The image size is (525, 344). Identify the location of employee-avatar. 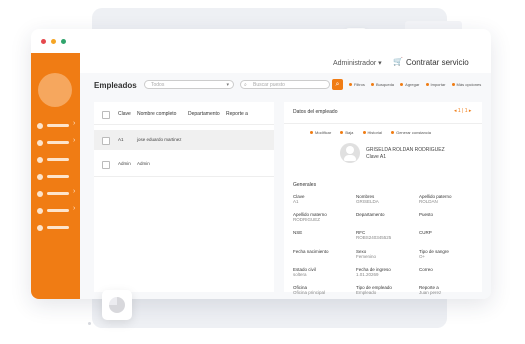
(350, 153).